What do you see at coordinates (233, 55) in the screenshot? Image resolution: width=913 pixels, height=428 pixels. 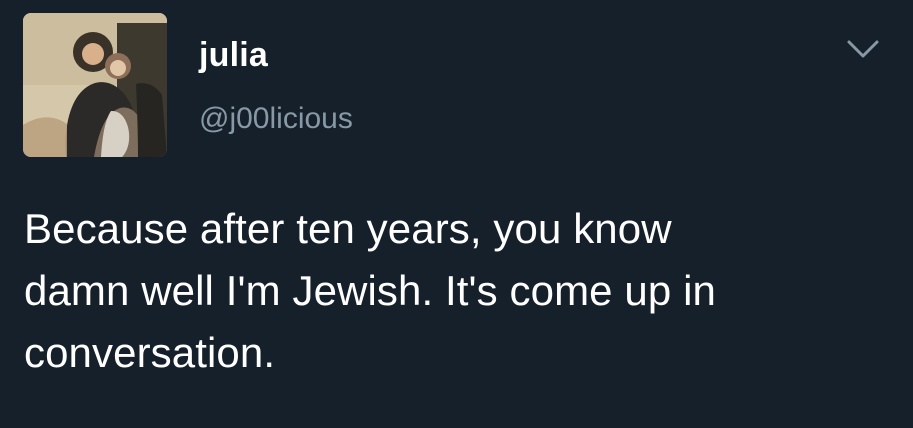 I see `display-name: julia` at bounding box center [233, 55].